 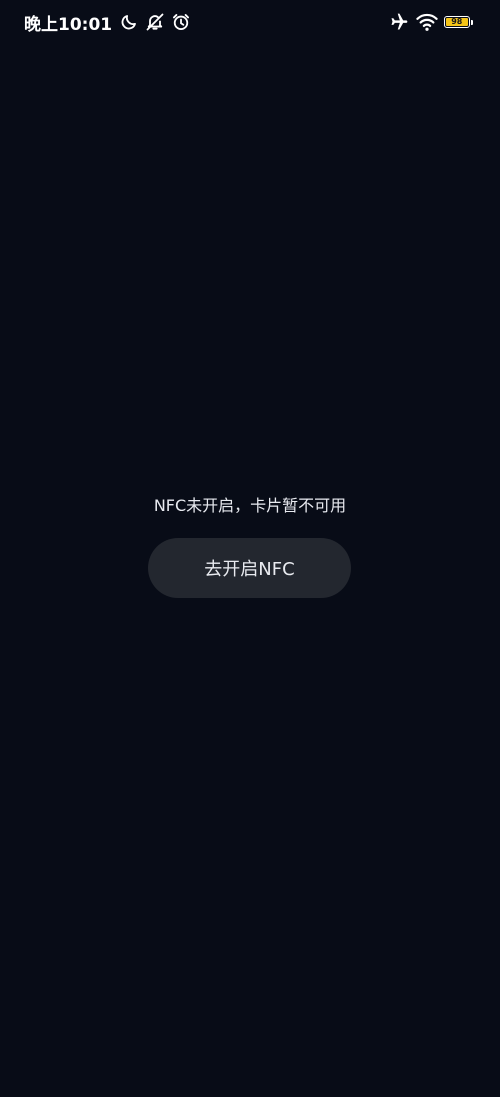 I want to click on moon-icon, so click(x=129, y=22).